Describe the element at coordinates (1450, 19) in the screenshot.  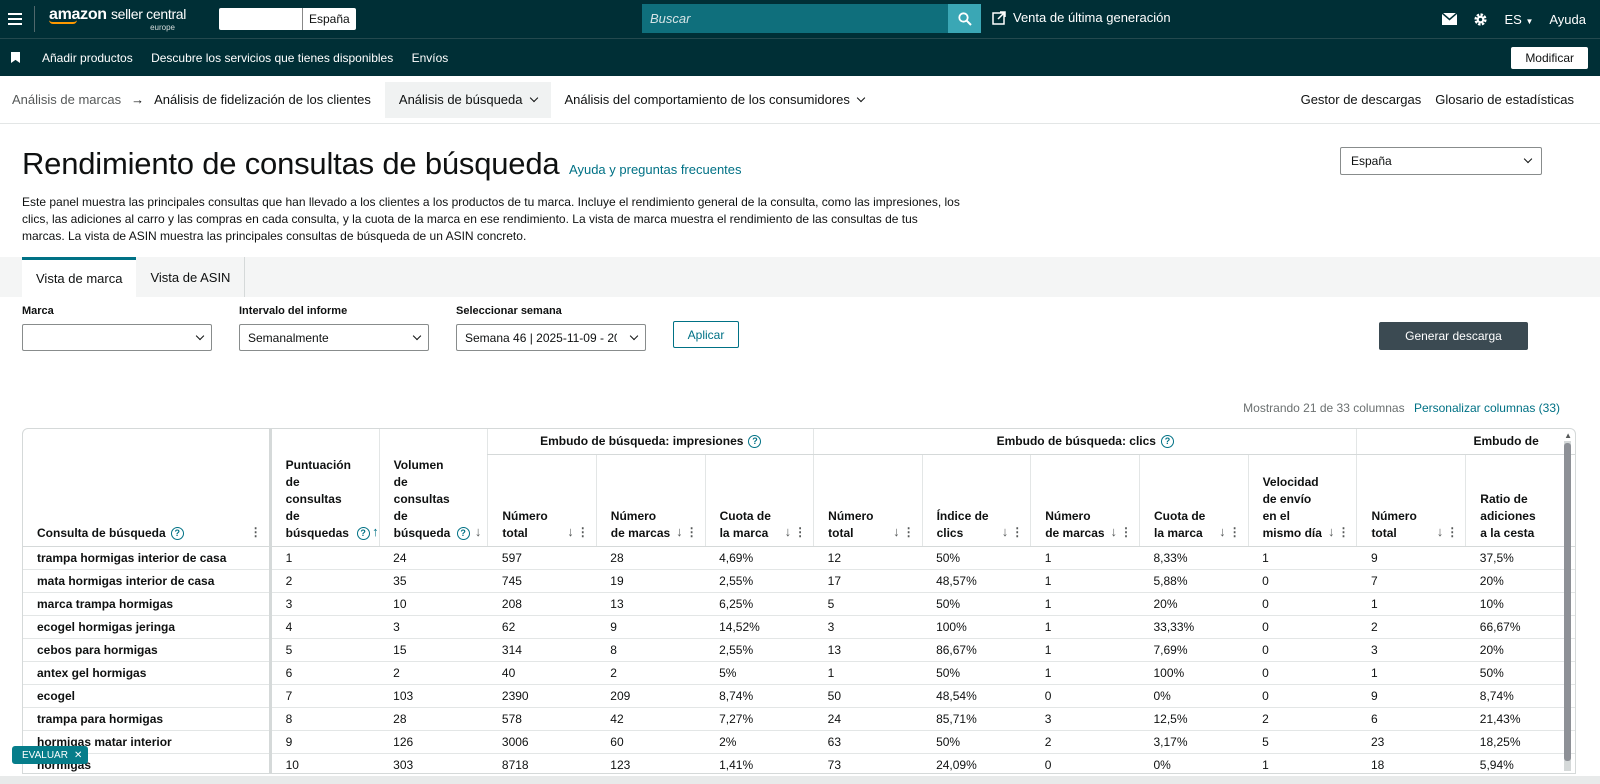
I see `mail-icon` at that location.